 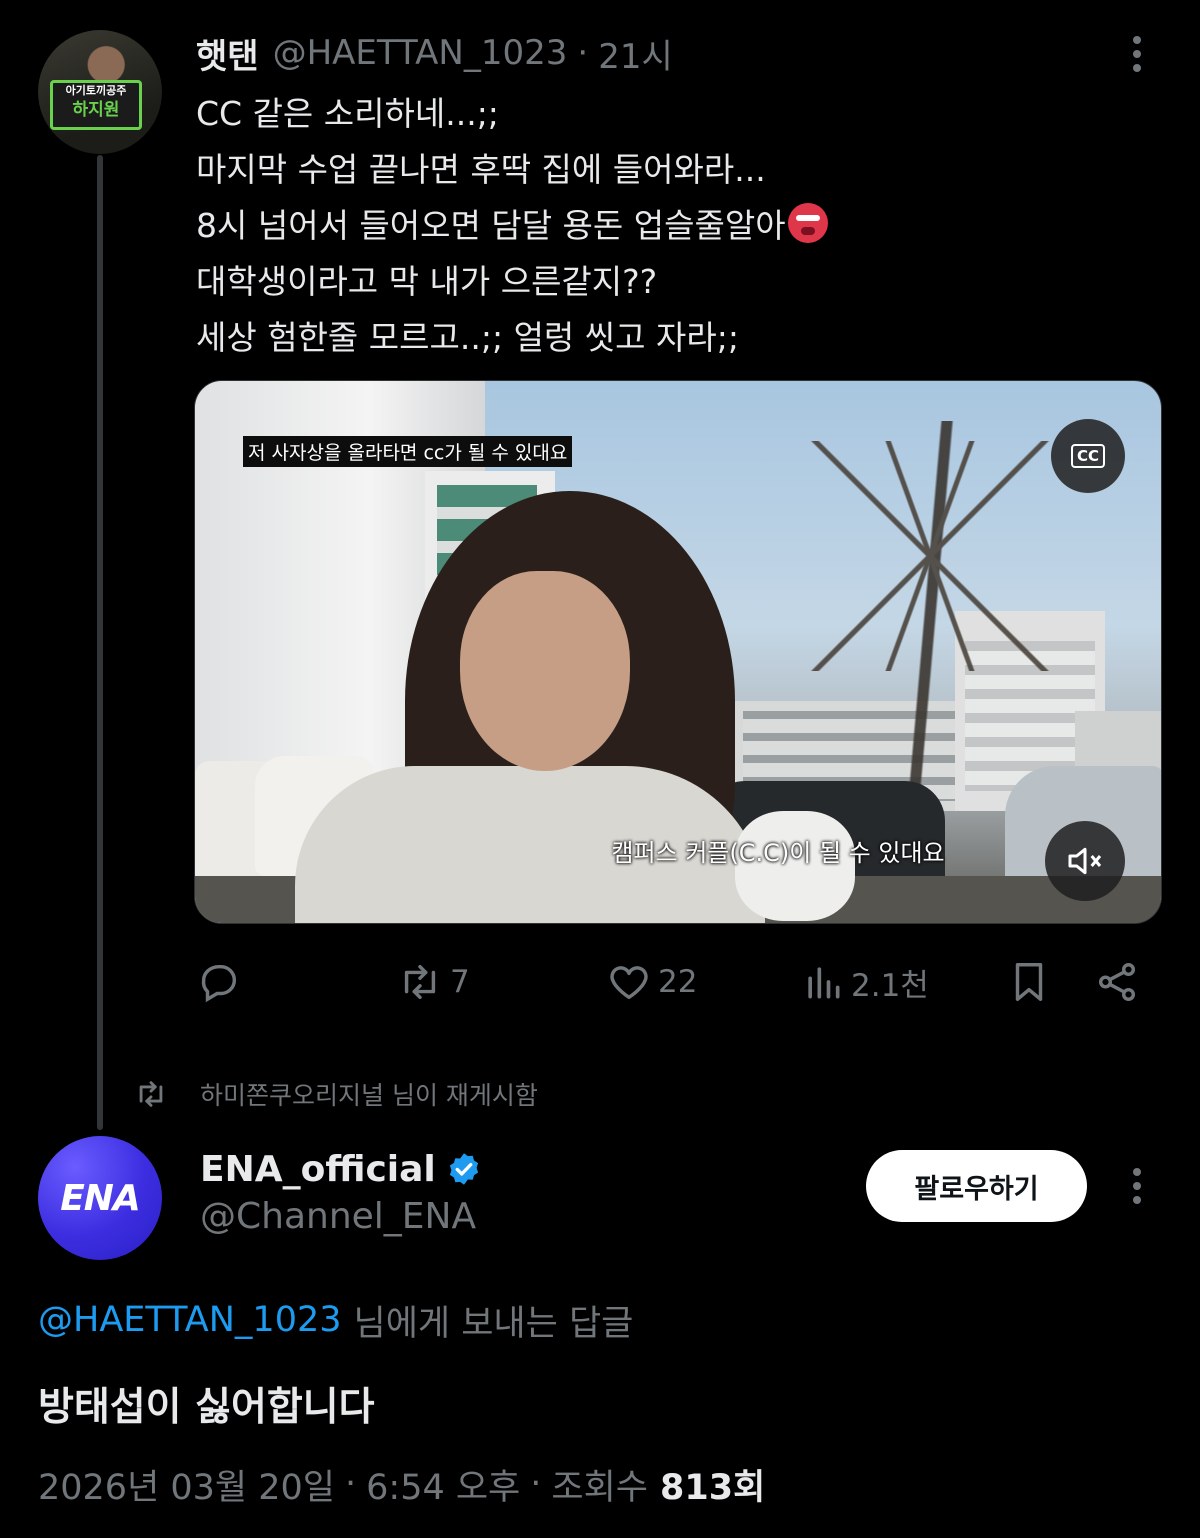 I want to click on tweet-actions: 7 22 2.1천, so click(x=676, y=982).